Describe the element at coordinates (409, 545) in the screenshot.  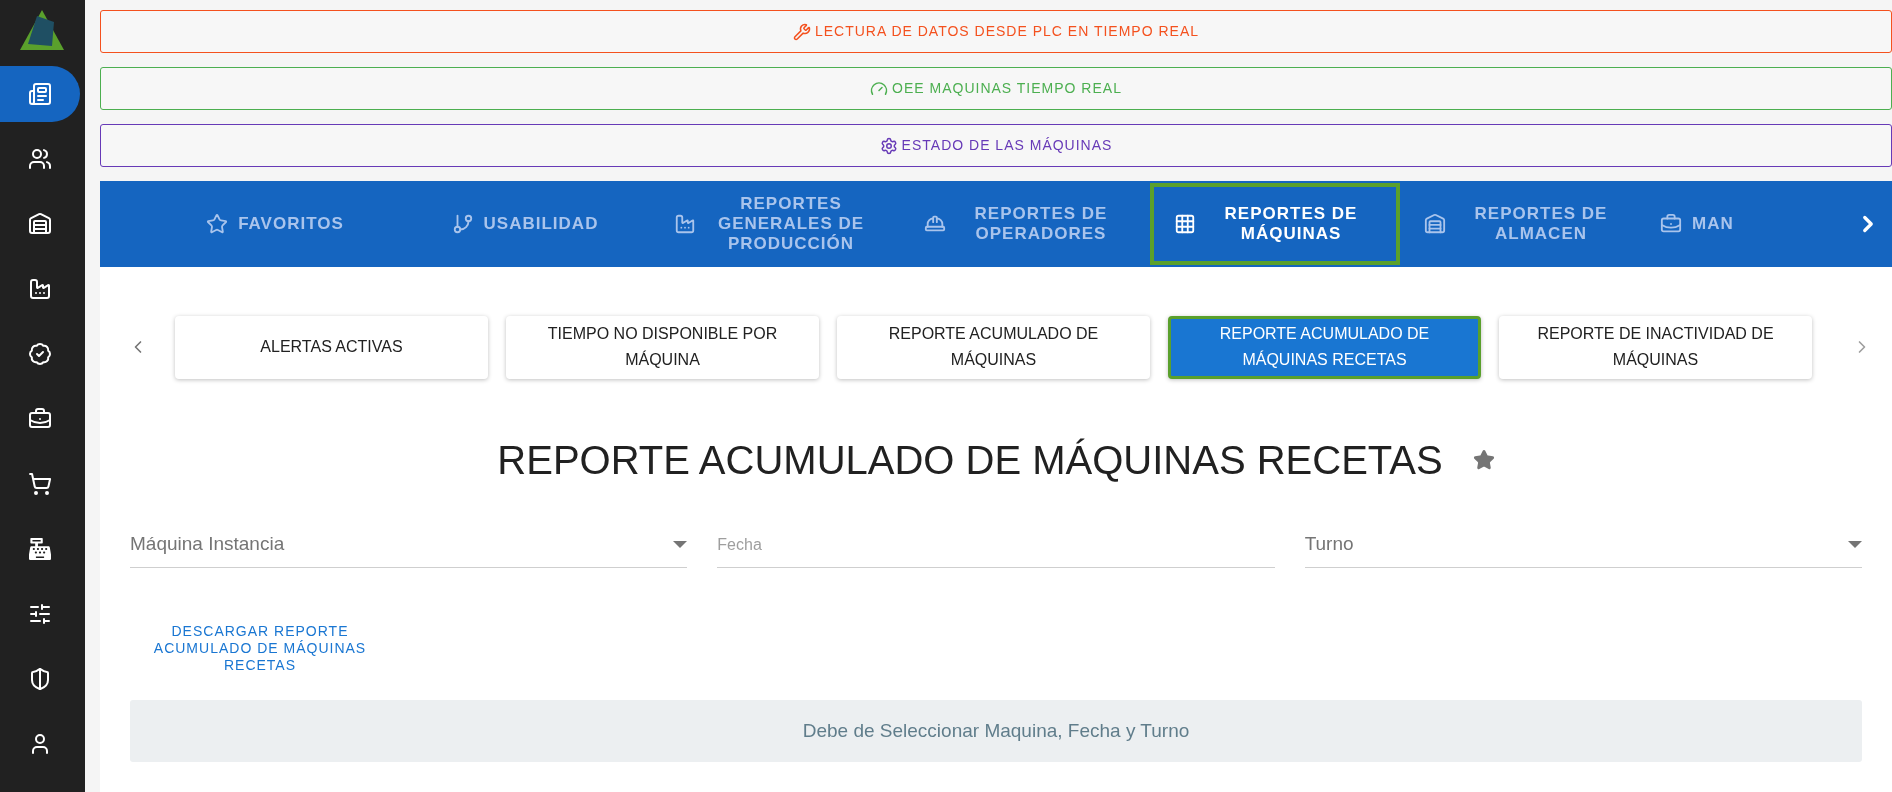
I see `select-field: Máquina Instancia` at that location.